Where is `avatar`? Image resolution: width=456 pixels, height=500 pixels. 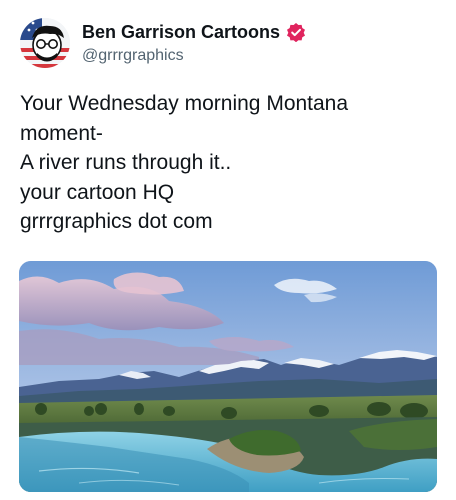
avatar is located at coordinates (45, 43).